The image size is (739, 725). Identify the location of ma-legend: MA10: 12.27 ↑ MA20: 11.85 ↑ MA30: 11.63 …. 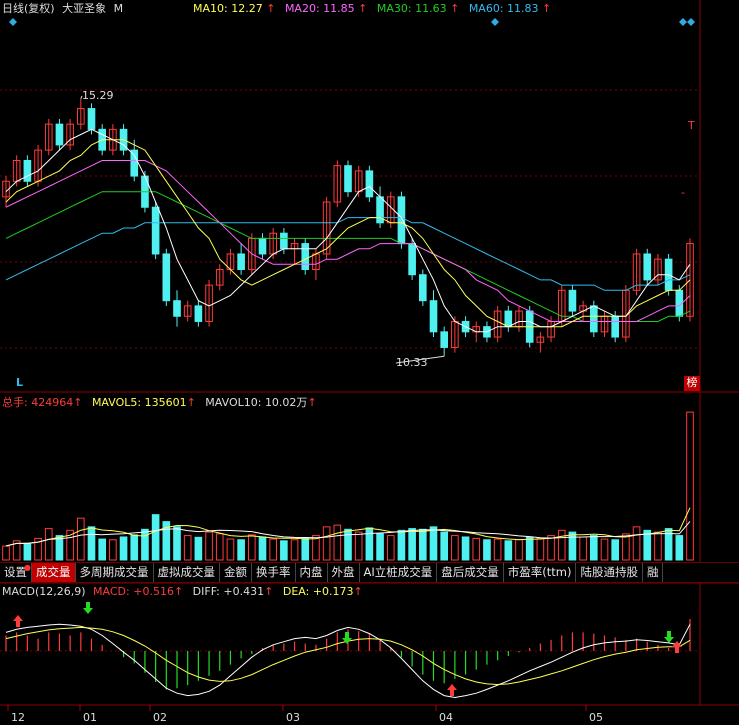
(372, 9).